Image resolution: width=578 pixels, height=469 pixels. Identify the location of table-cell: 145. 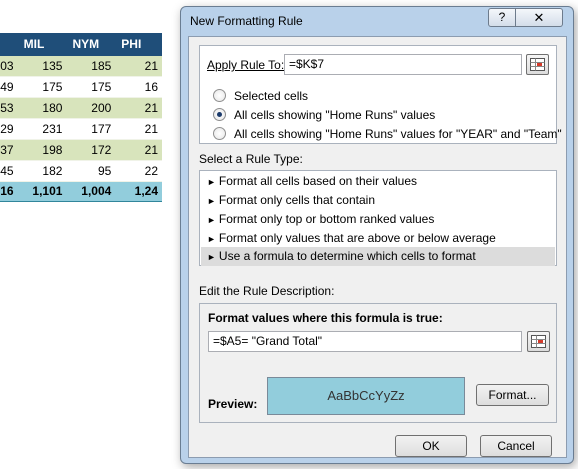
(9, 171).